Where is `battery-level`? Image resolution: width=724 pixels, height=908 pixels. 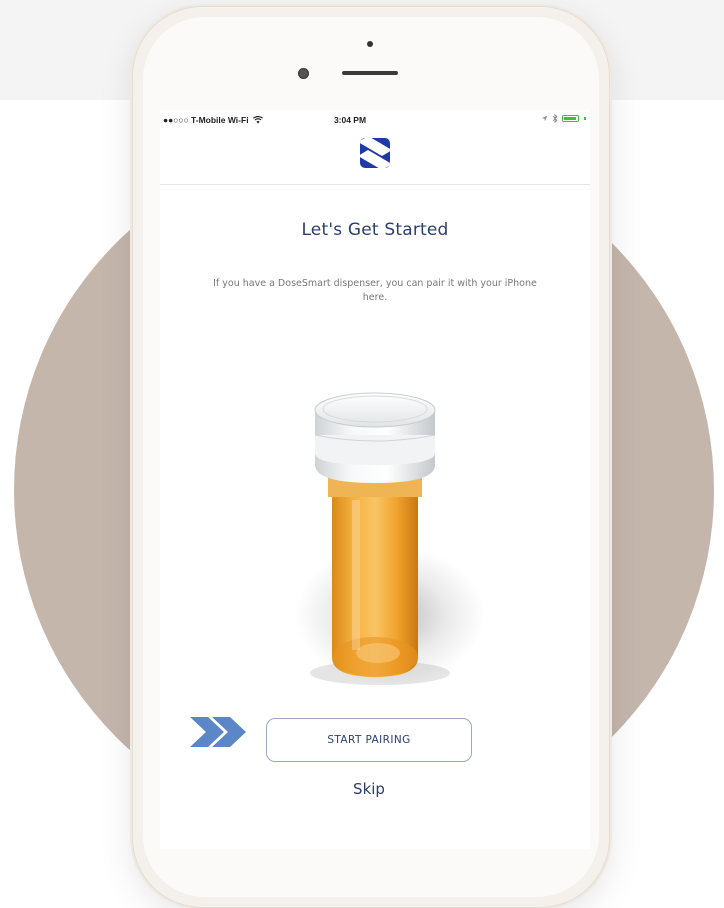 battery-level is located at coordinates (570, 118).